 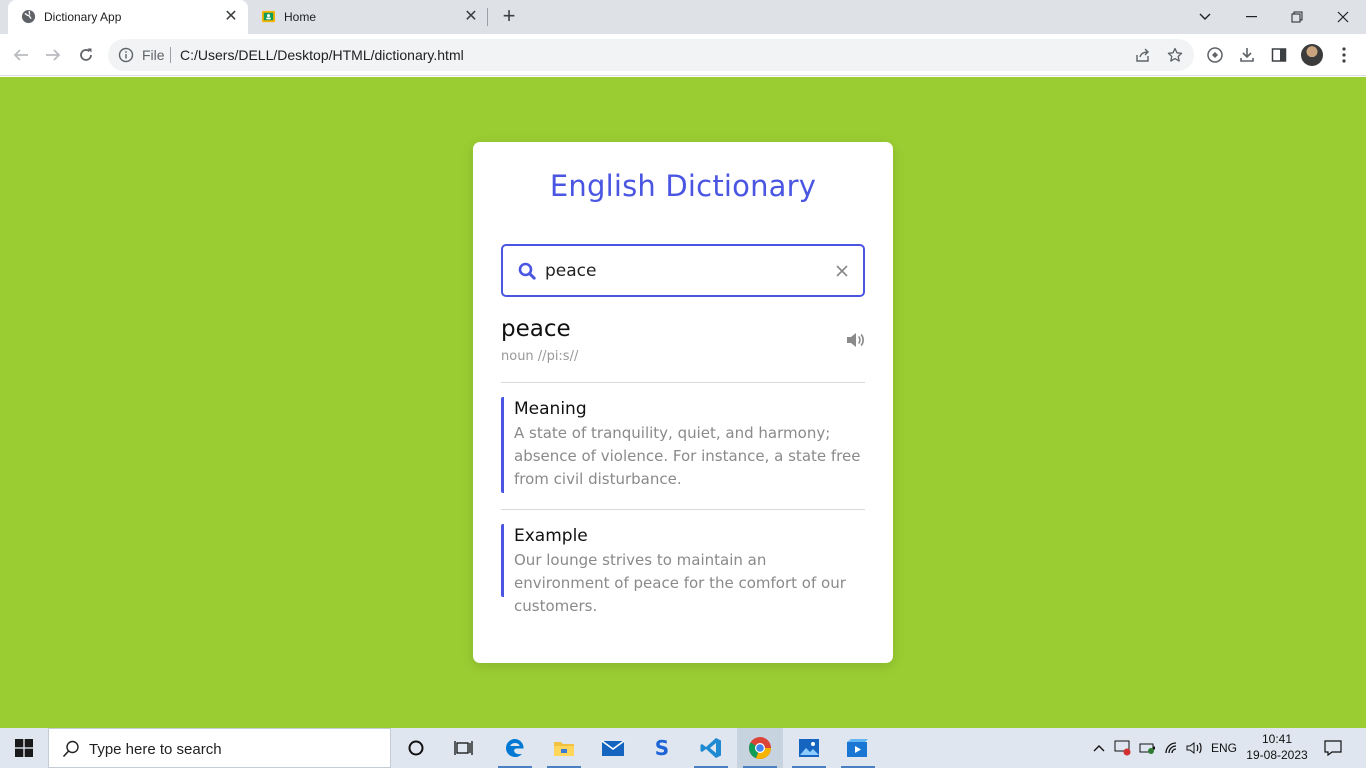 What do you see at coordinates (564, 748) in the screenshot?
I see `file-explorer-icon` at bounding box center [564, 748].